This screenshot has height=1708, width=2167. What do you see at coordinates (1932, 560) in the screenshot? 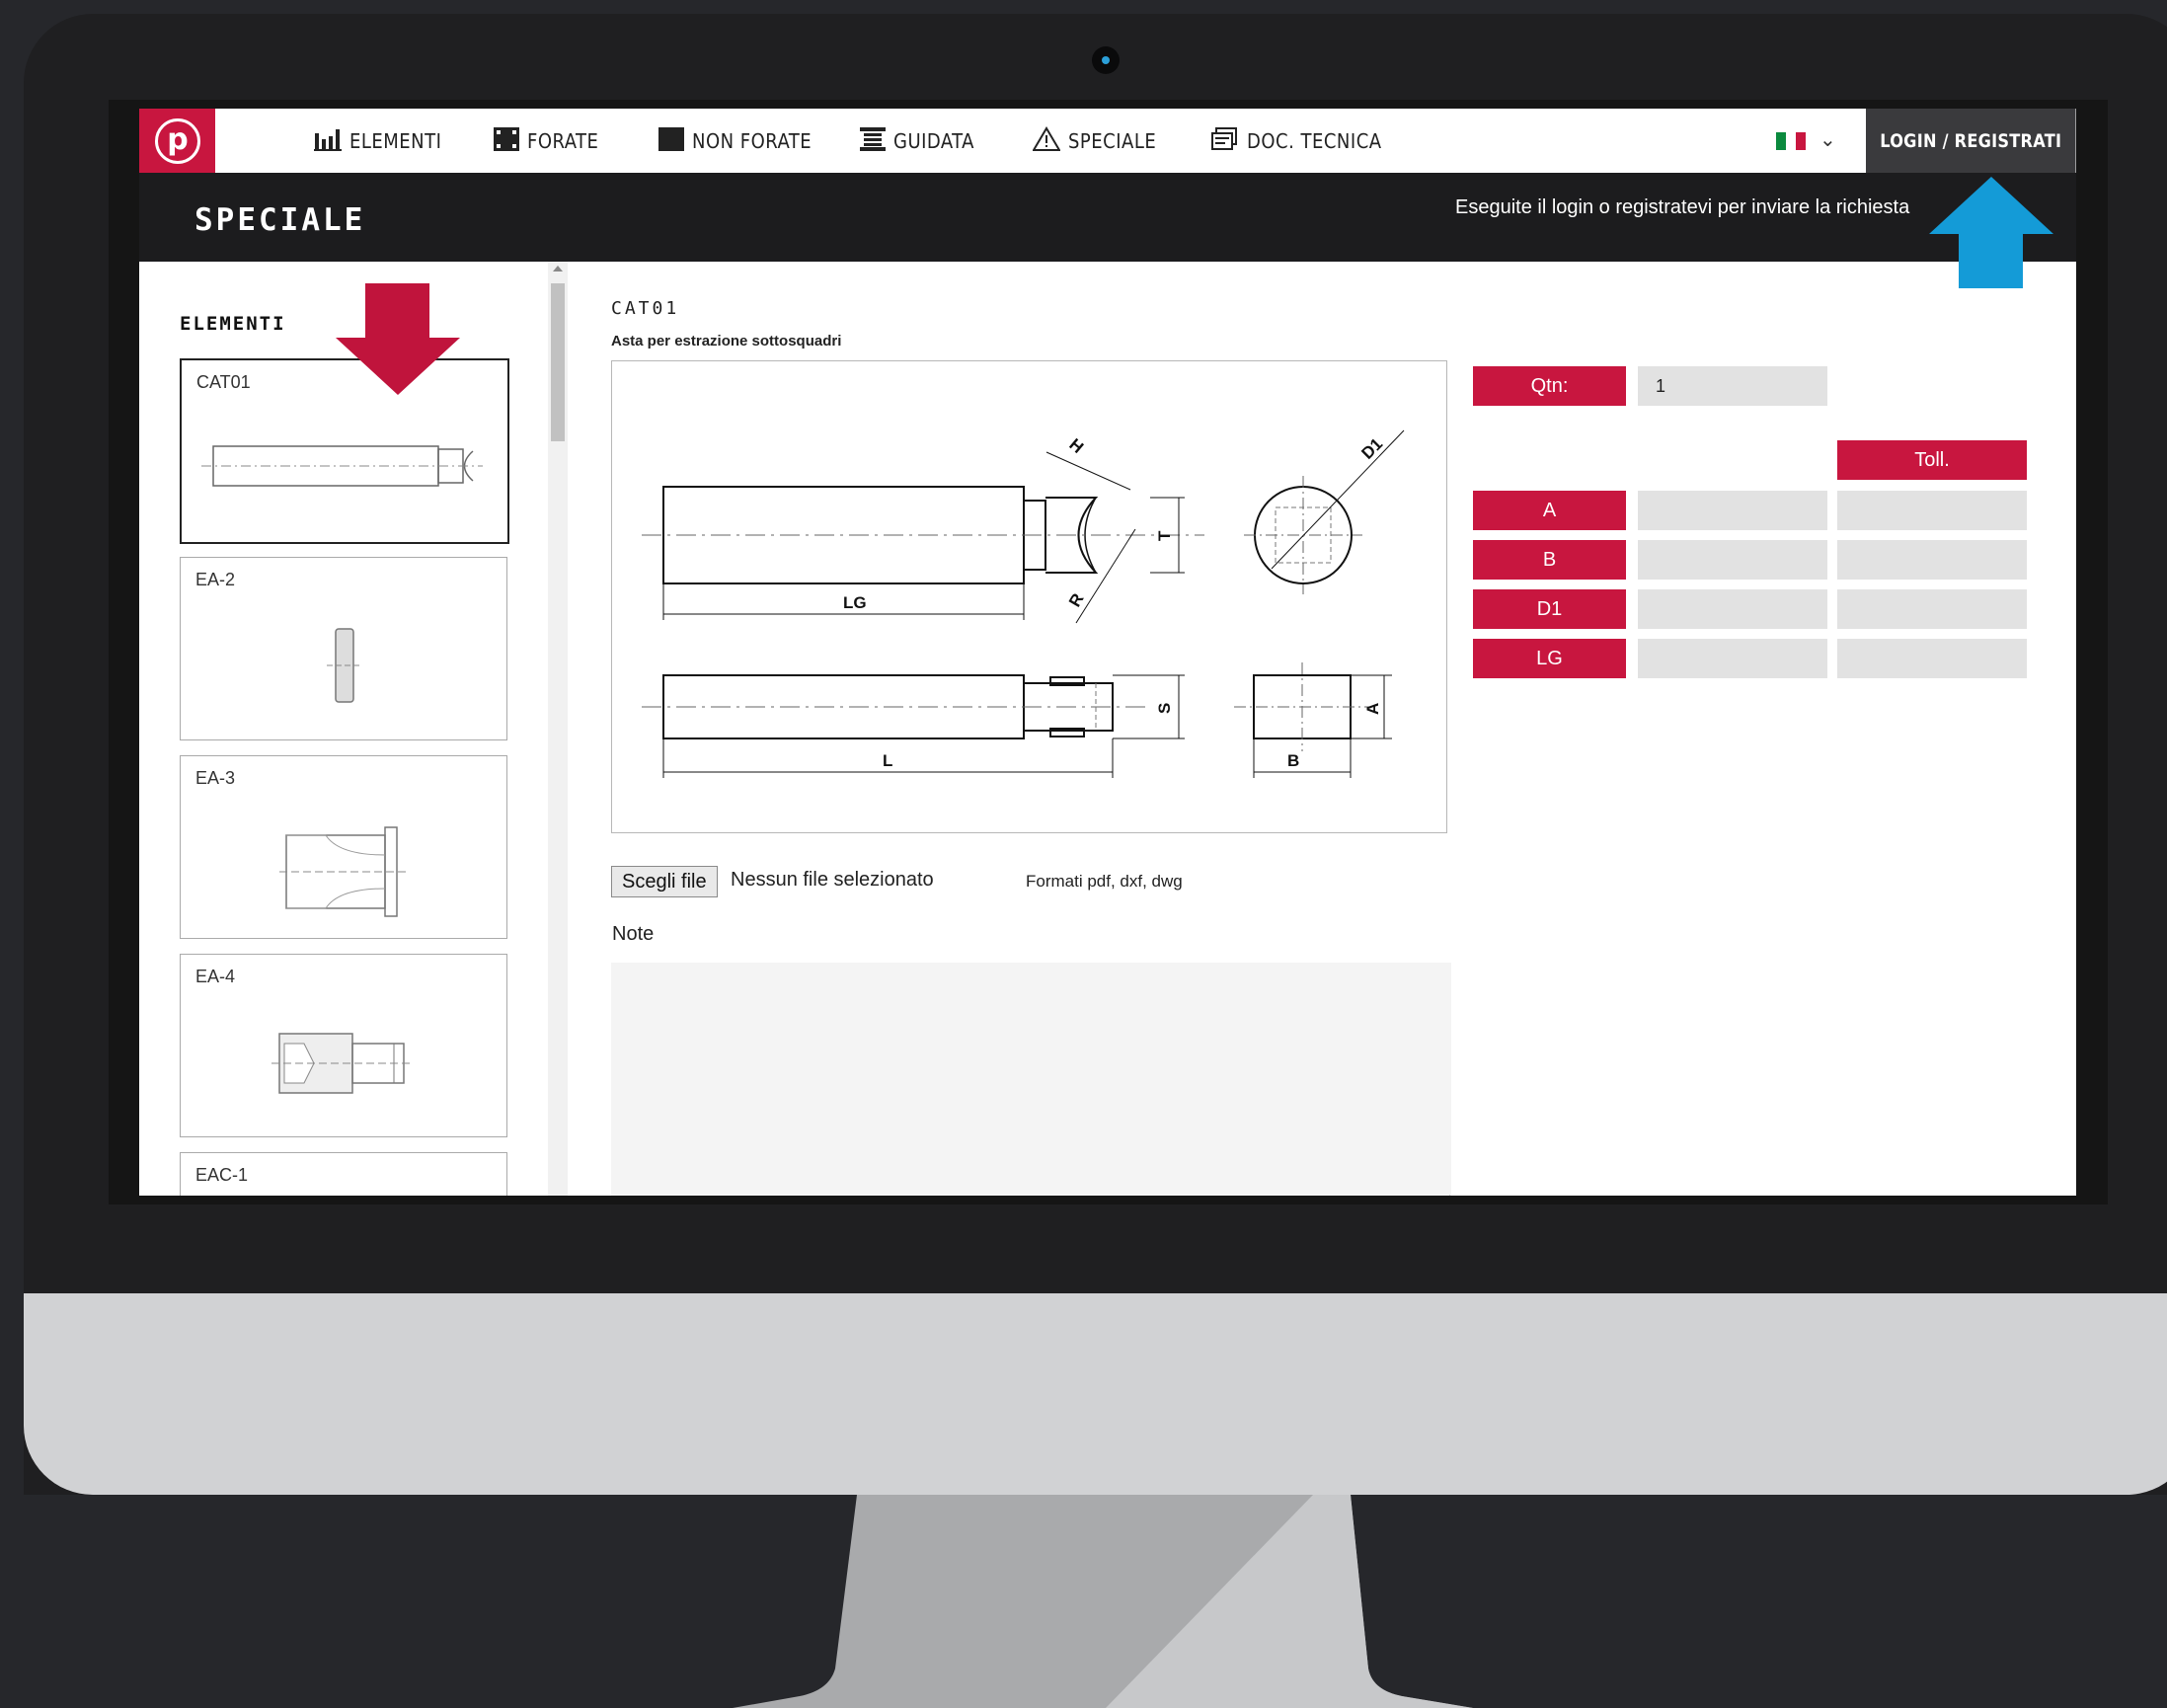
I see `param-toll-input-b` at bounding box center [1932, 560].